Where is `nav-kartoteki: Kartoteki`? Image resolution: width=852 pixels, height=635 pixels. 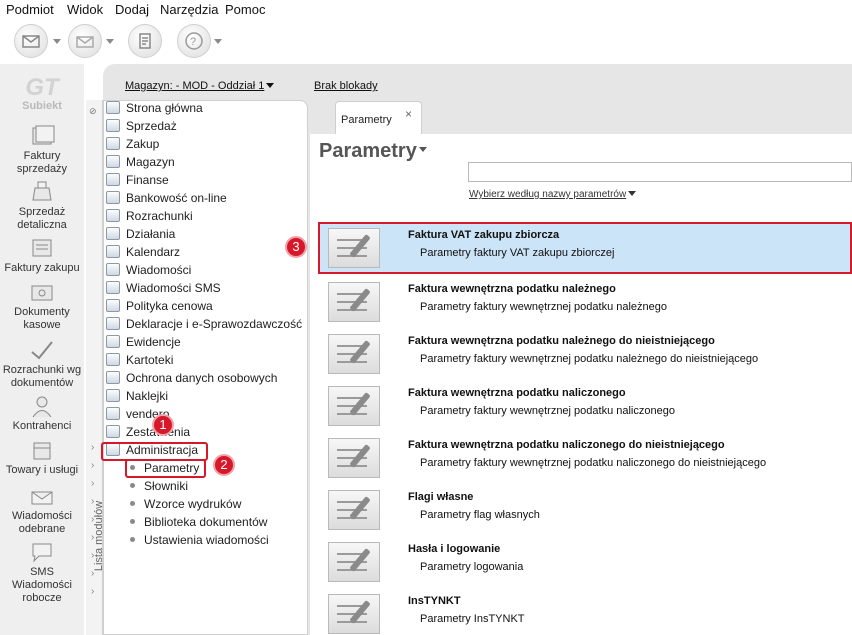
nav-kartoteki: Kartoteki is located at coordinates (139, 361).